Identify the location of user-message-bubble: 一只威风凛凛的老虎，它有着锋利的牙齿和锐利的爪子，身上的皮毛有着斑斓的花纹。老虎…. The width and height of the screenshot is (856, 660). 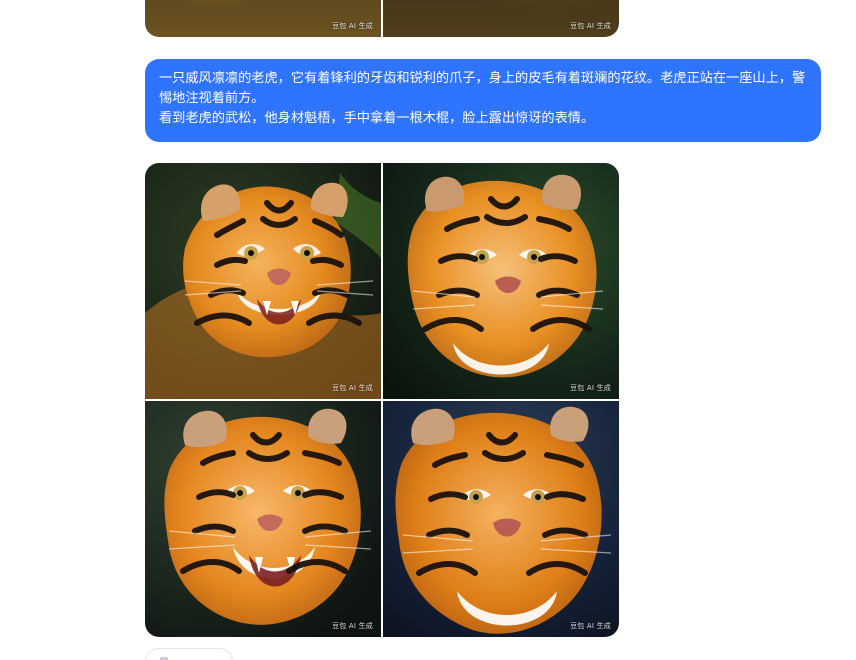
(483, 100).